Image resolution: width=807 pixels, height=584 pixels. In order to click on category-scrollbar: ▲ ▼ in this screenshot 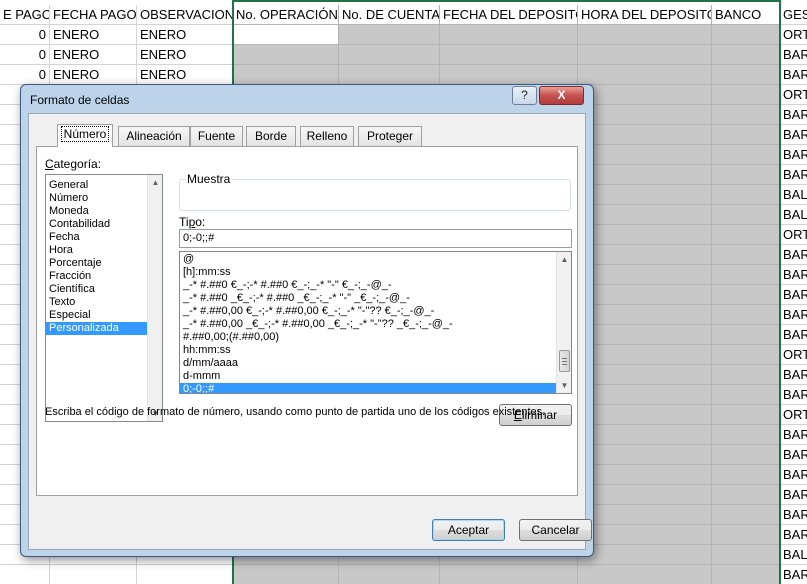, I will do `click(154, 298)`.